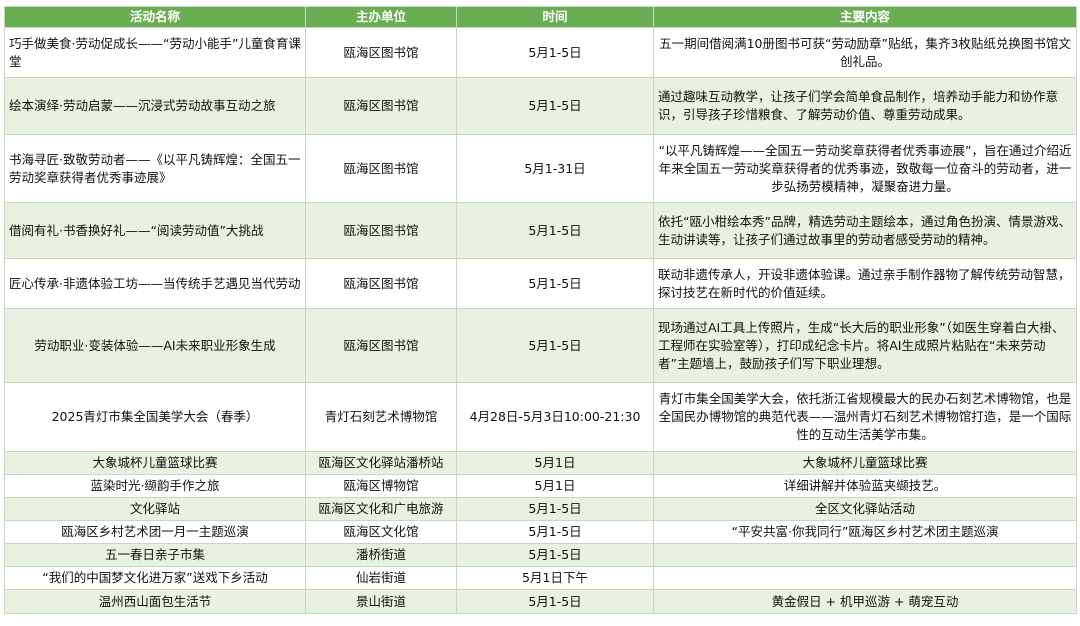 This screenshot has height=626, width=1080. Describe the element at coordinates (155, 230) in the screenshot. I see `cell-name: 借阅有礼·书香换好礼——“阅读劳动值”大挑战` at that location.